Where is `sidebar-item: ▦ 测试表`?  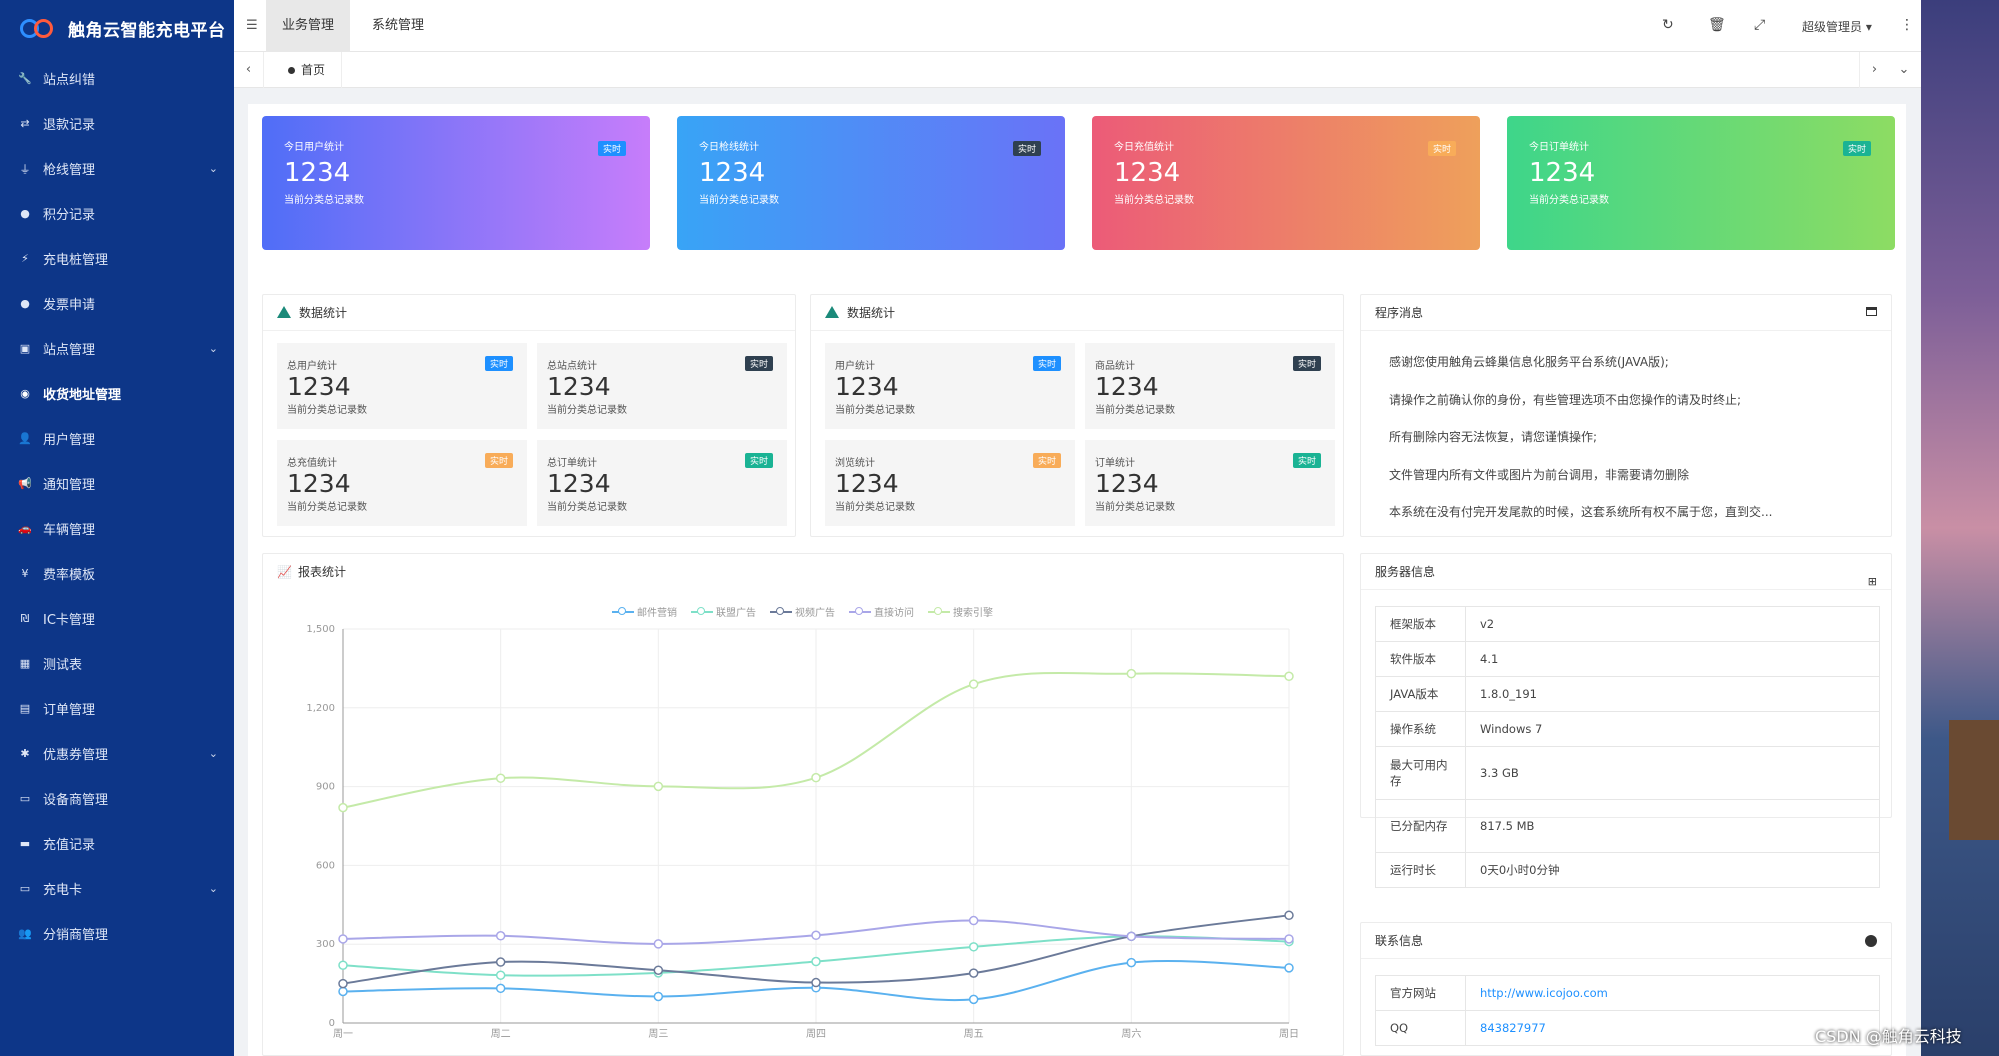 sidebar-item: ▦ 测试表 is located at coordinates (117, 663).